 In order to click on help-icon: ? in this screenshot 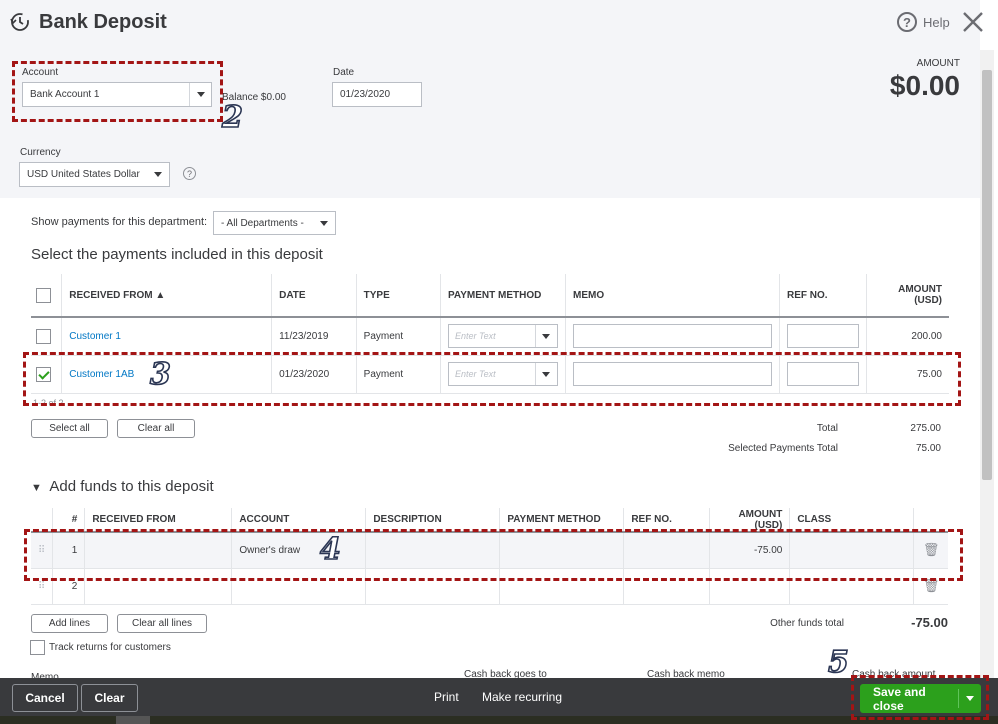, I will do `click(907, 22)`.